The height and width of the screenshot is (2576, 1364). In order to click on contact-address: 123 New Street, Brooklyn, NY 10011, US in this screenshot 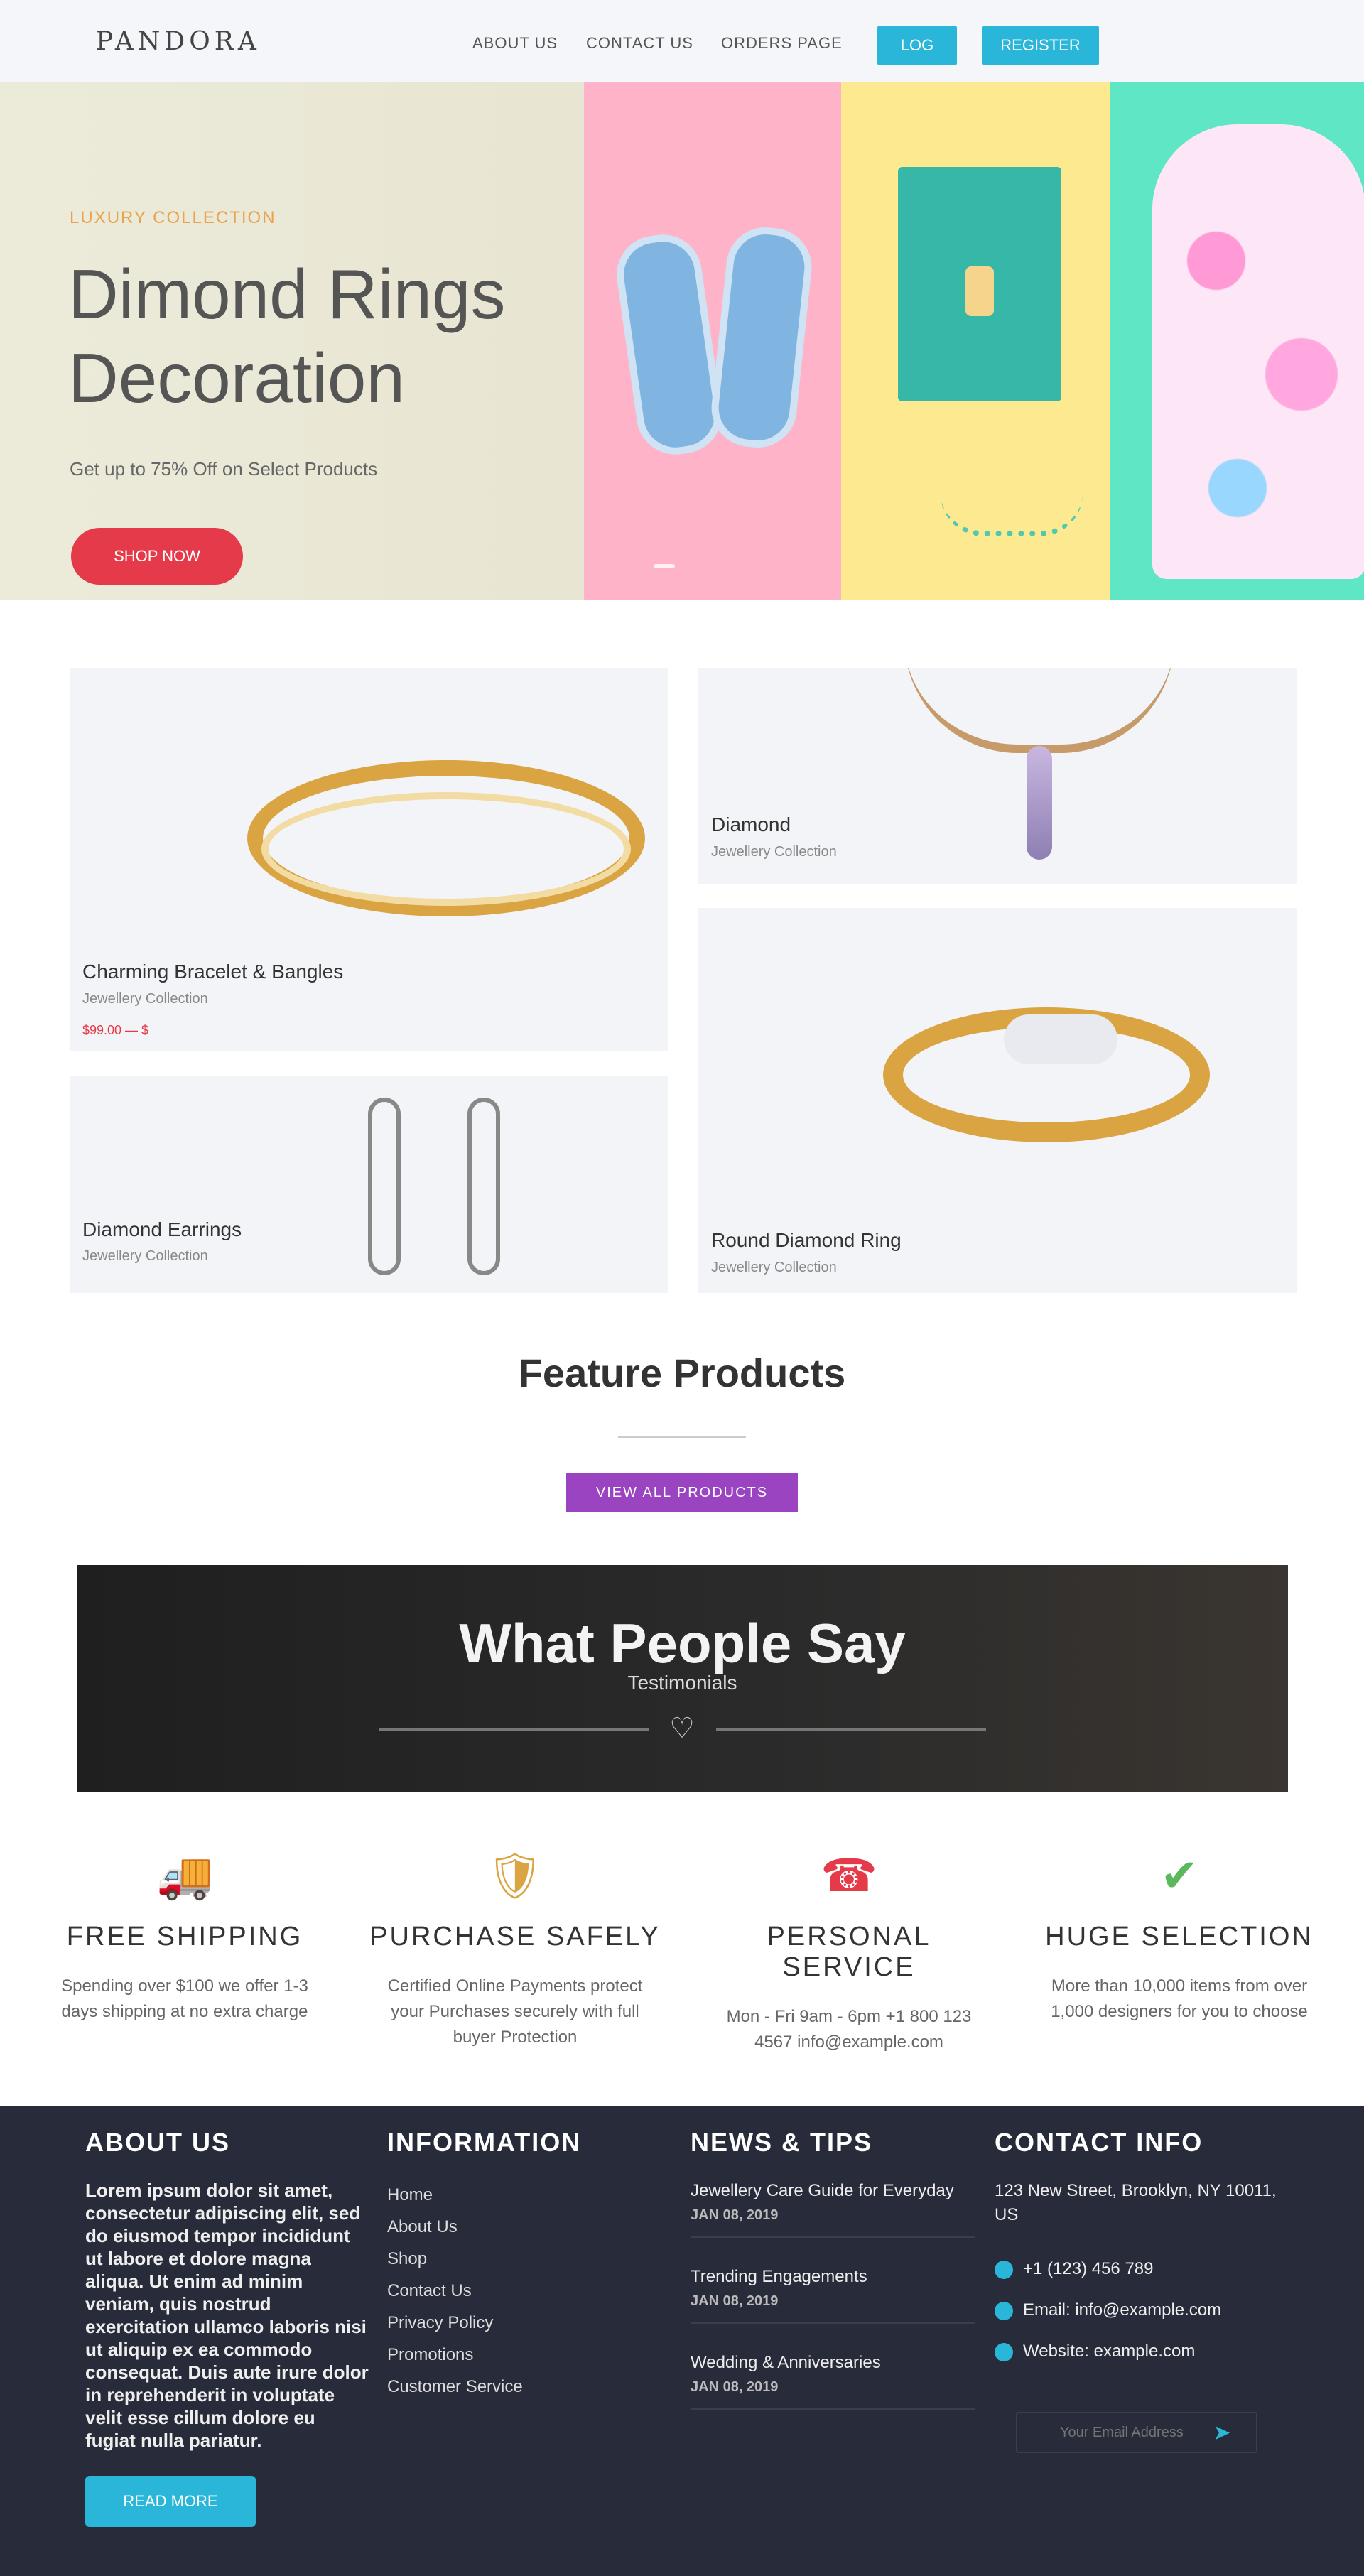, I will do `click(1136, 2202)`.